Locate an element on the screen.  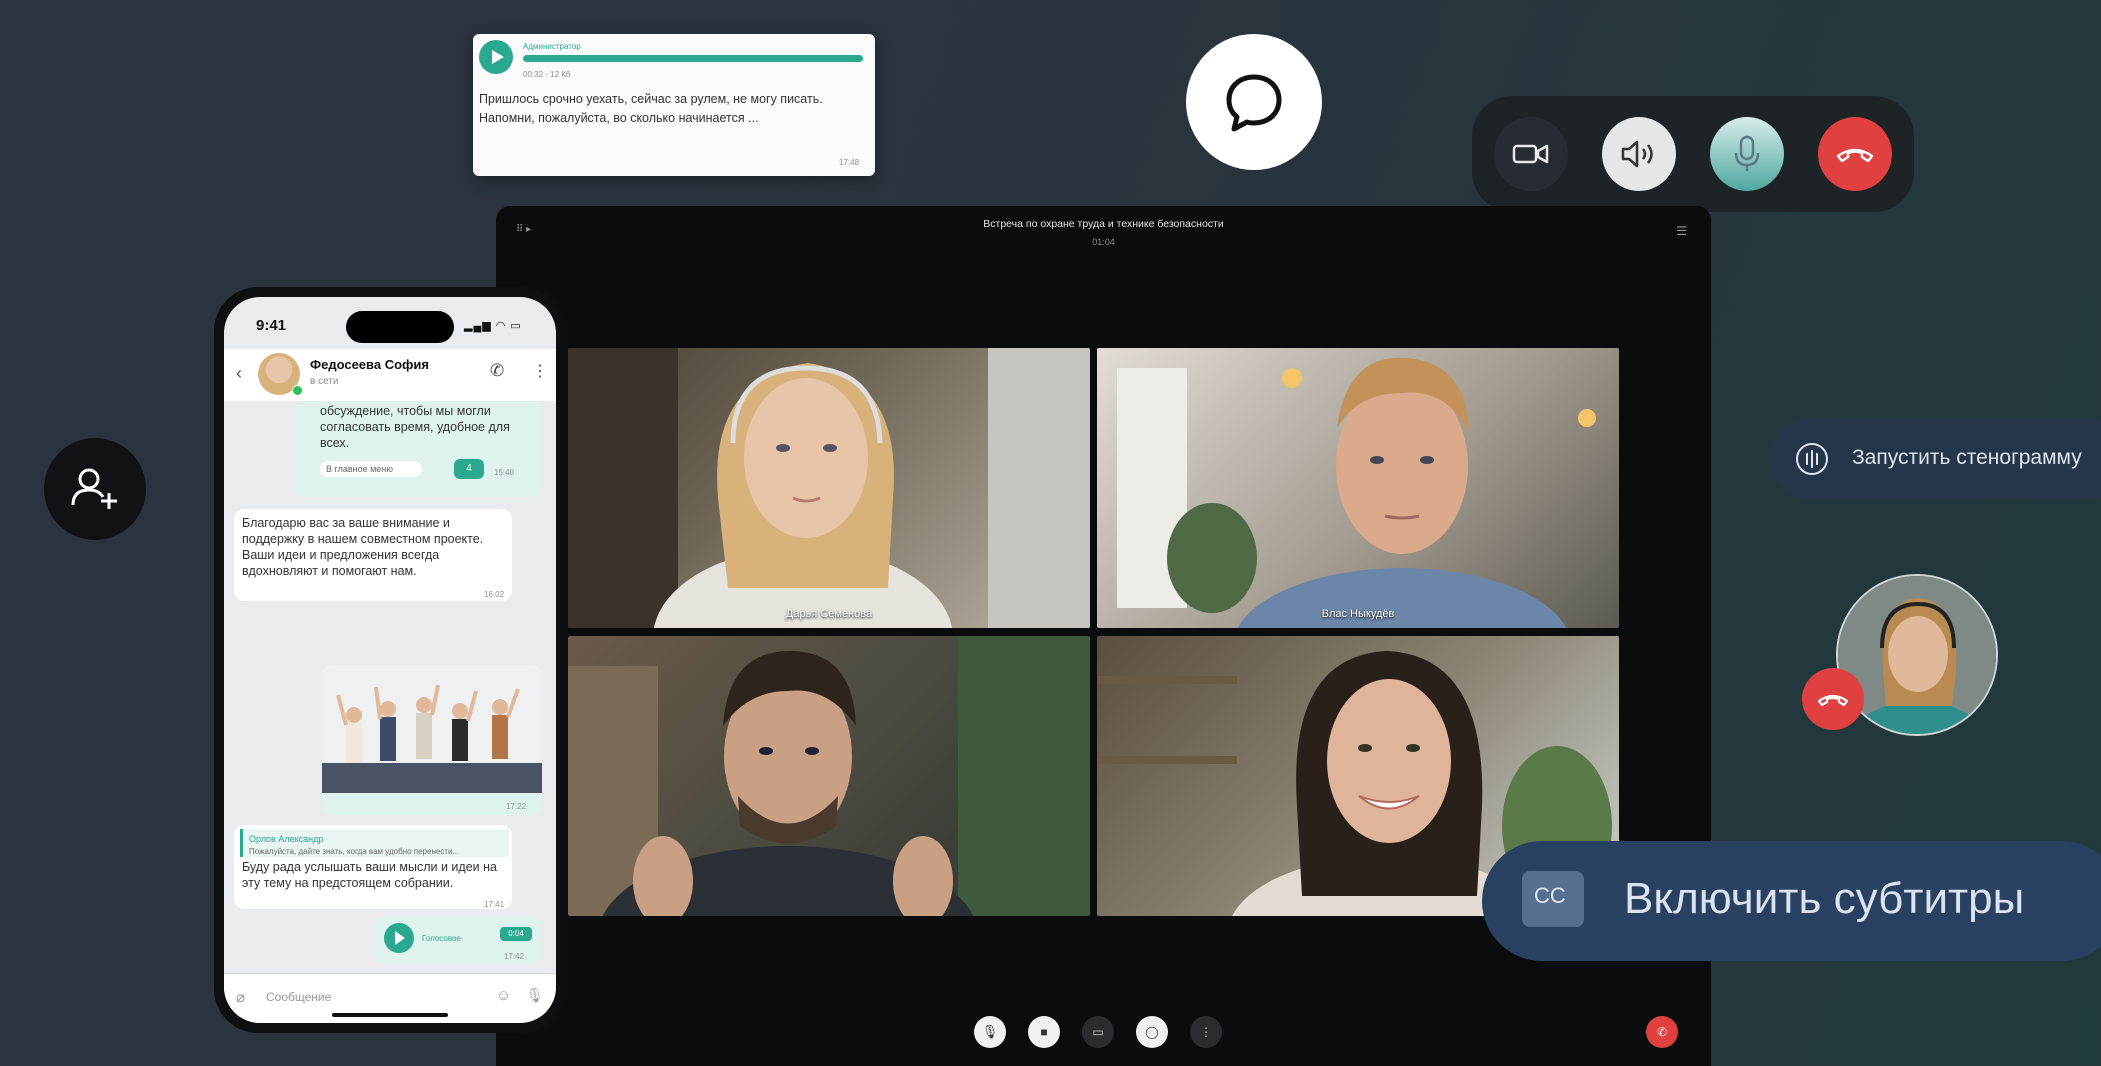
camera-button is located at coordinates (1531, 154).